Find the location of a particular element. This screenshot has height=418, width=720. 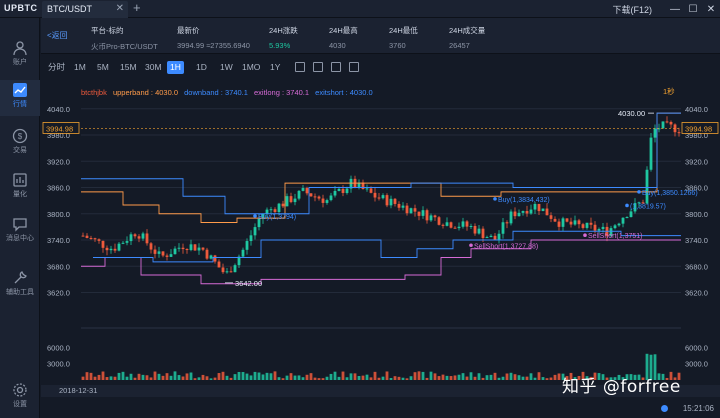

sidebar-item-quant: 量化 is located at coordinates (20, 188).